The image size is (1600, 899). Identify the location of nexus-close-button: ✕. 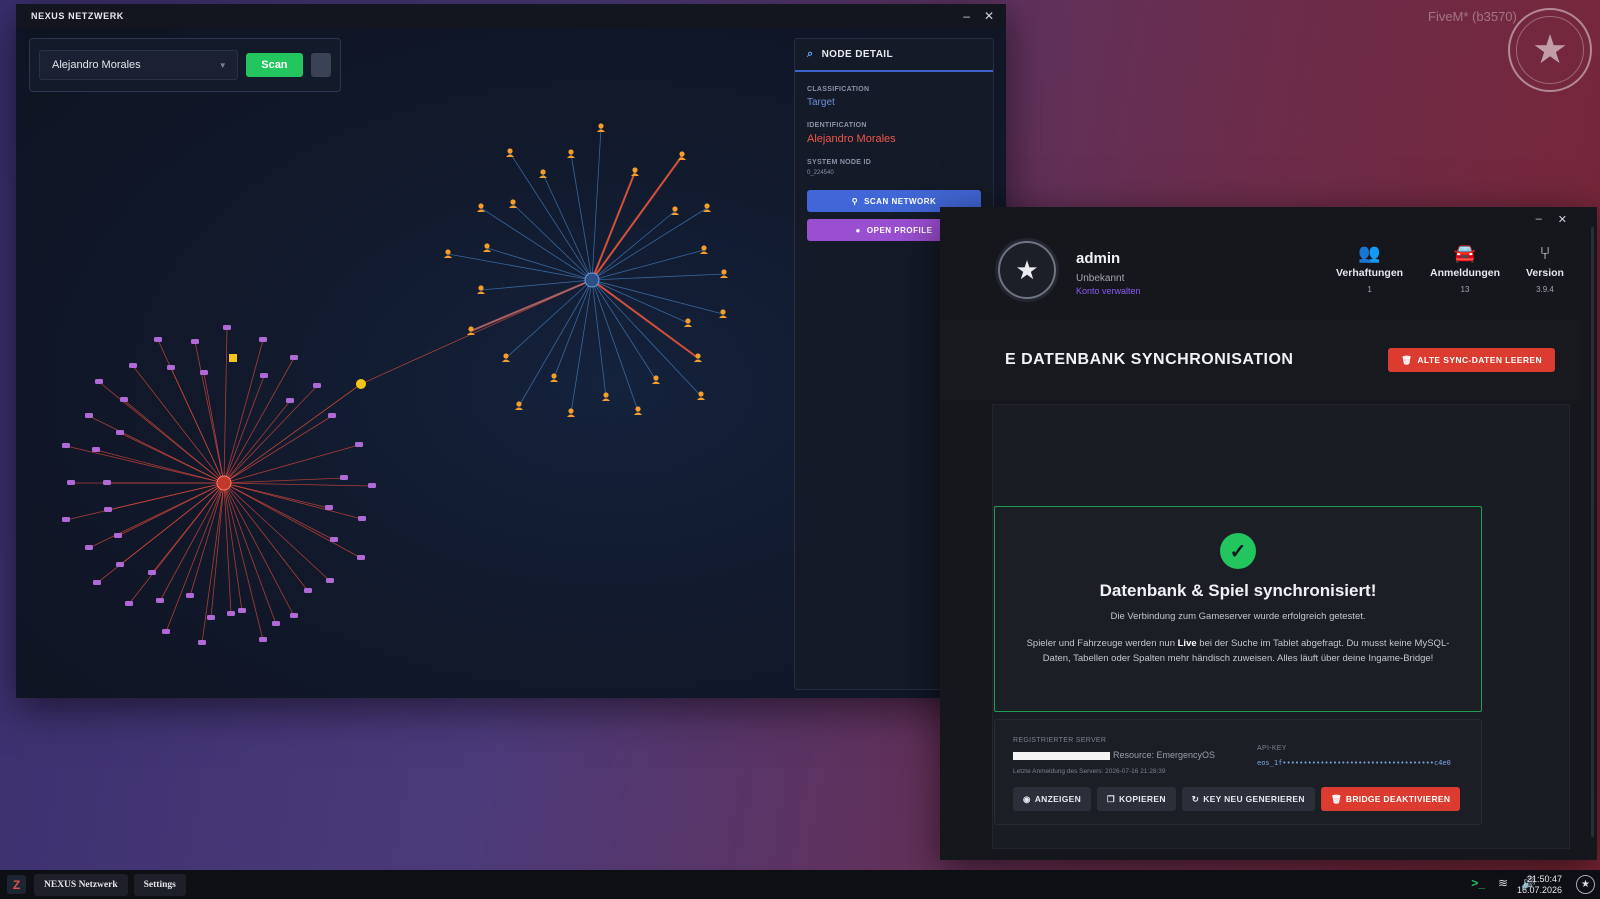
(989, 16).